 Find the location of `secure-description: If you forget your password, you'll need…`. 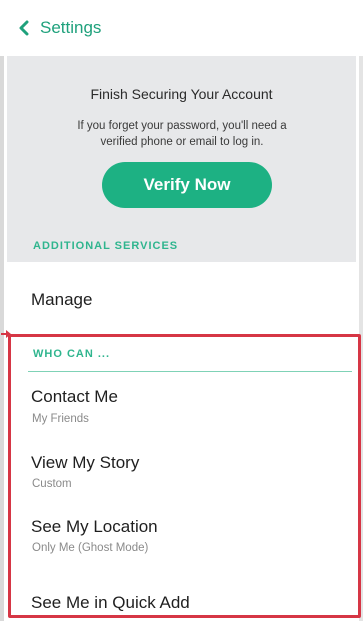

secure-description: If you forget your password, you'll need… is located at coordinates (182, 134).